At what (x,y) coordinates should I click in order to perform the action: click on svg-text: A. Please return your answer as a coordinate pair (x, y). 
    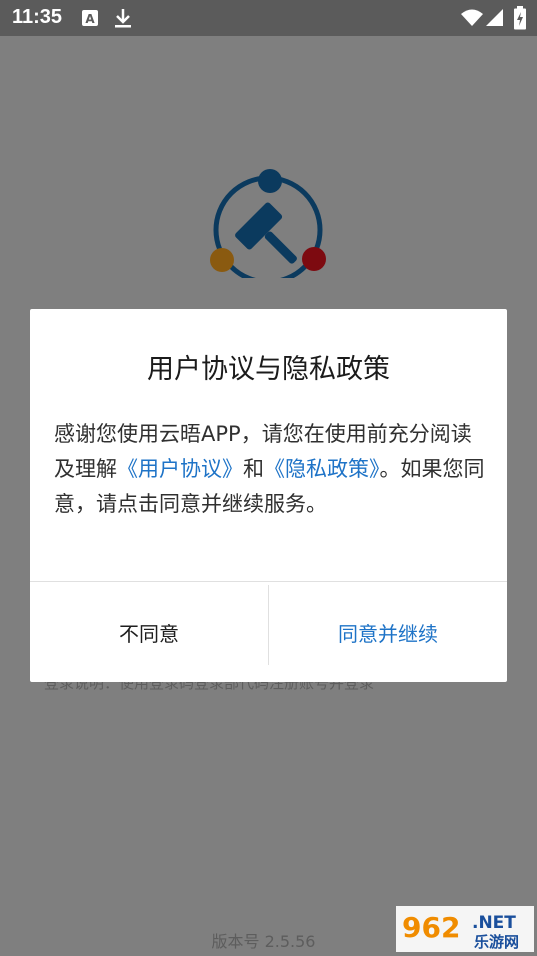
    Looking at the image, I should click on (90, 19).